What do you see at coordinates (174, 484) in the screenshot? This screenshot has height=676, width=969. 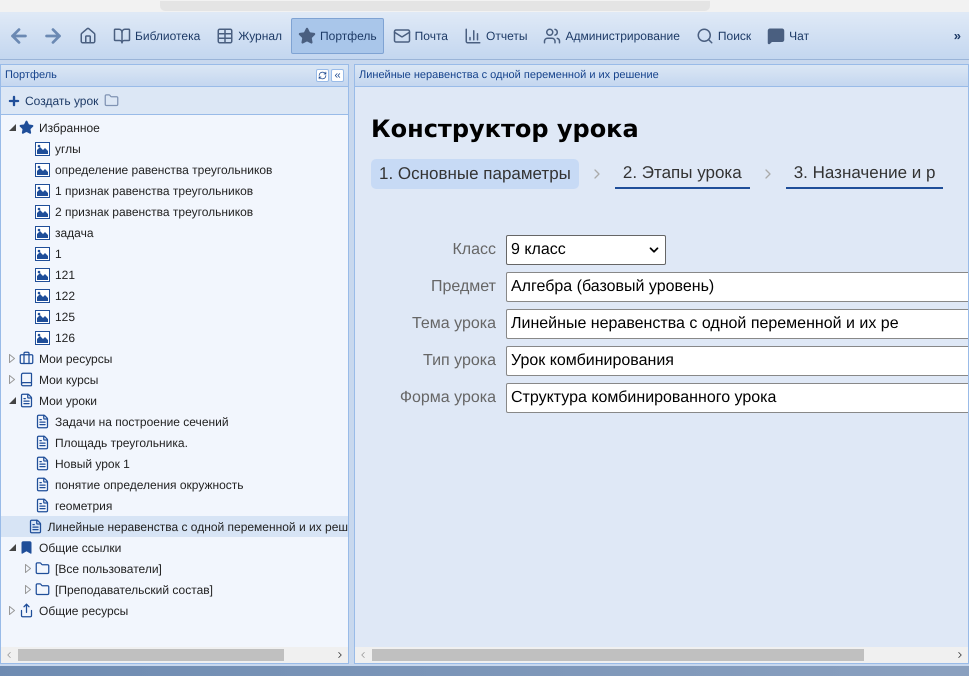 I see `tree-item: понятие определения окружность` at bounding box center [174, 484].